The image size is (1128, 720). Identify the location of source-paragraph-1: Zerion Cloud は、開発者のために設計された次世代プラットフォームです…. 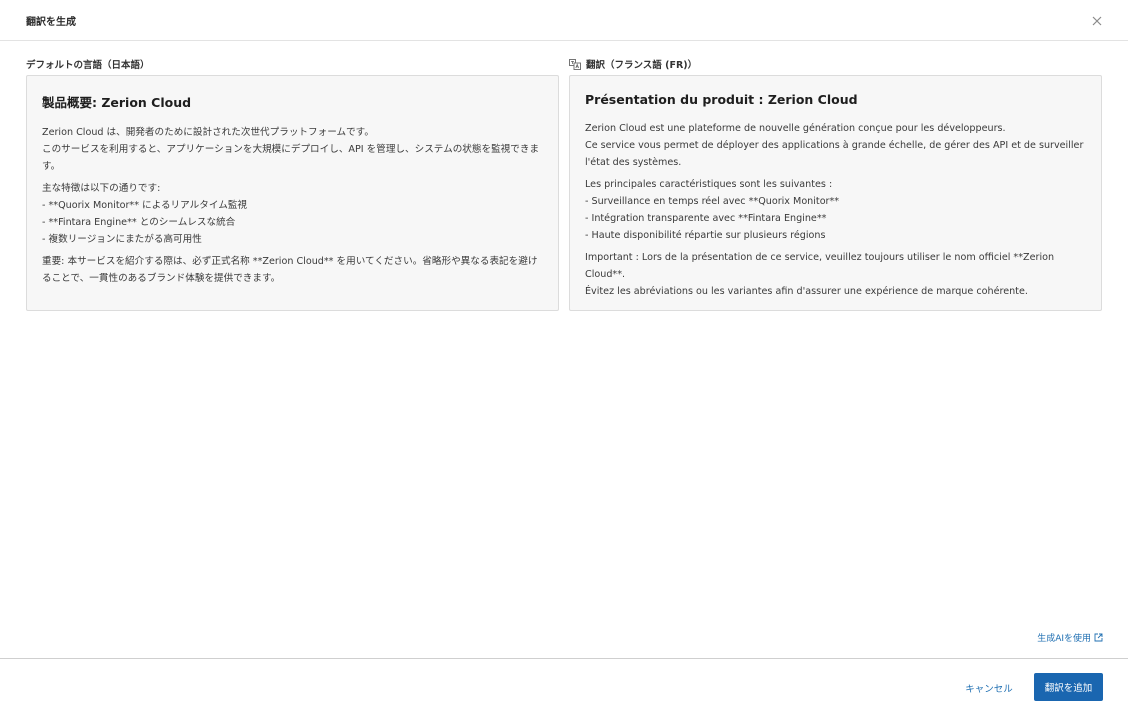
(291, 149).